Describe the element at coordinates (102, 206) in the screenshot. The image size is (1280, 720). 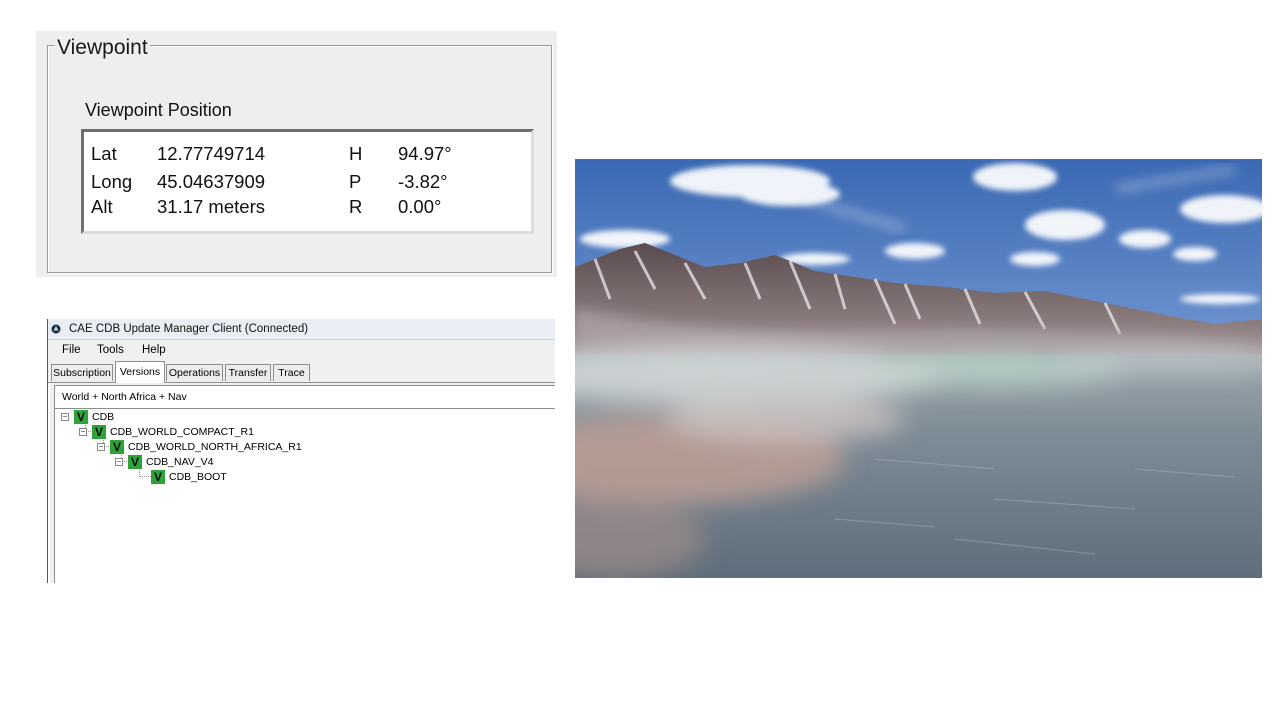
I see `alt-label: Alt` at that location.